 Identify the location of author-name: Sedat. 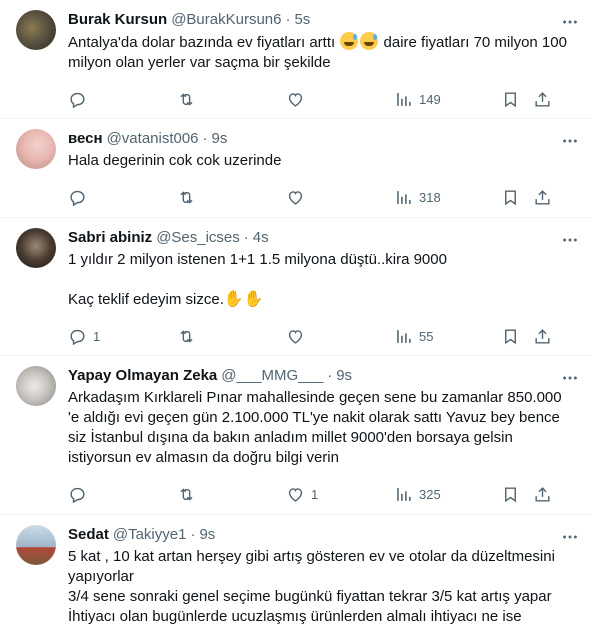
(88, 535).